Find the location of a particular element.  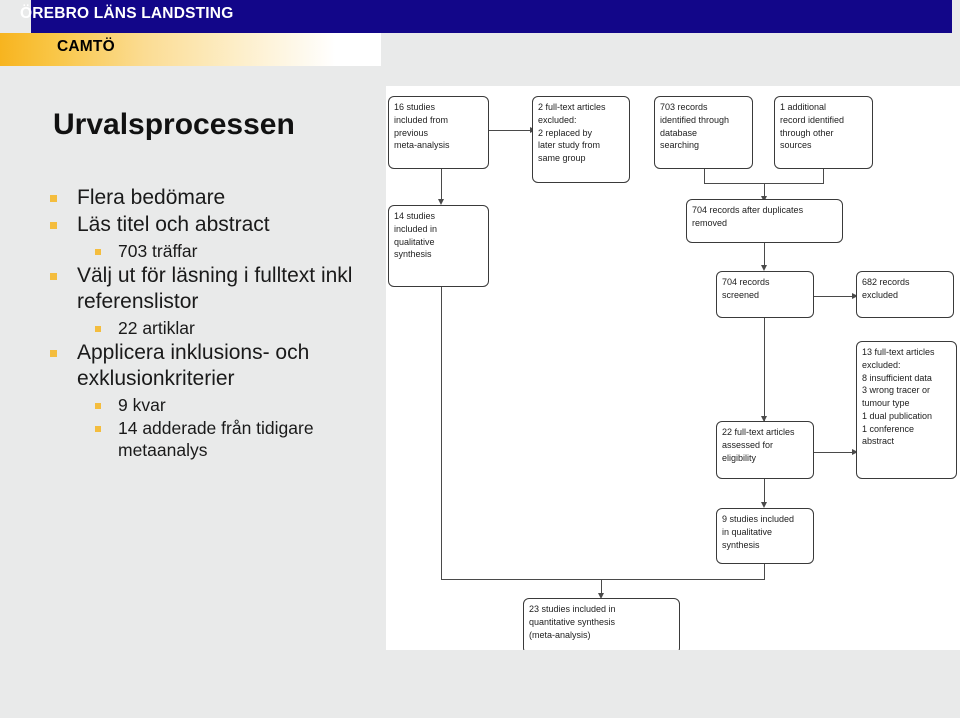

flow-box-records-screened: 704 records screened is located at coordinates (765, 294).